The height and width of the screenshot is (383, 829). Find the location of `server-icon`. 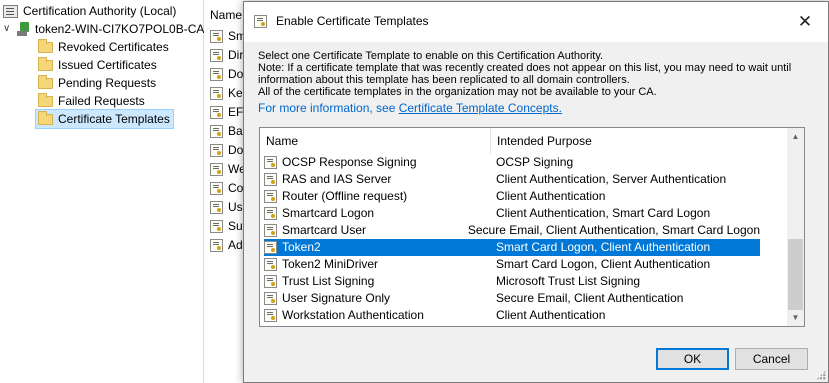

server-icon is located at coordinates (23, 29).